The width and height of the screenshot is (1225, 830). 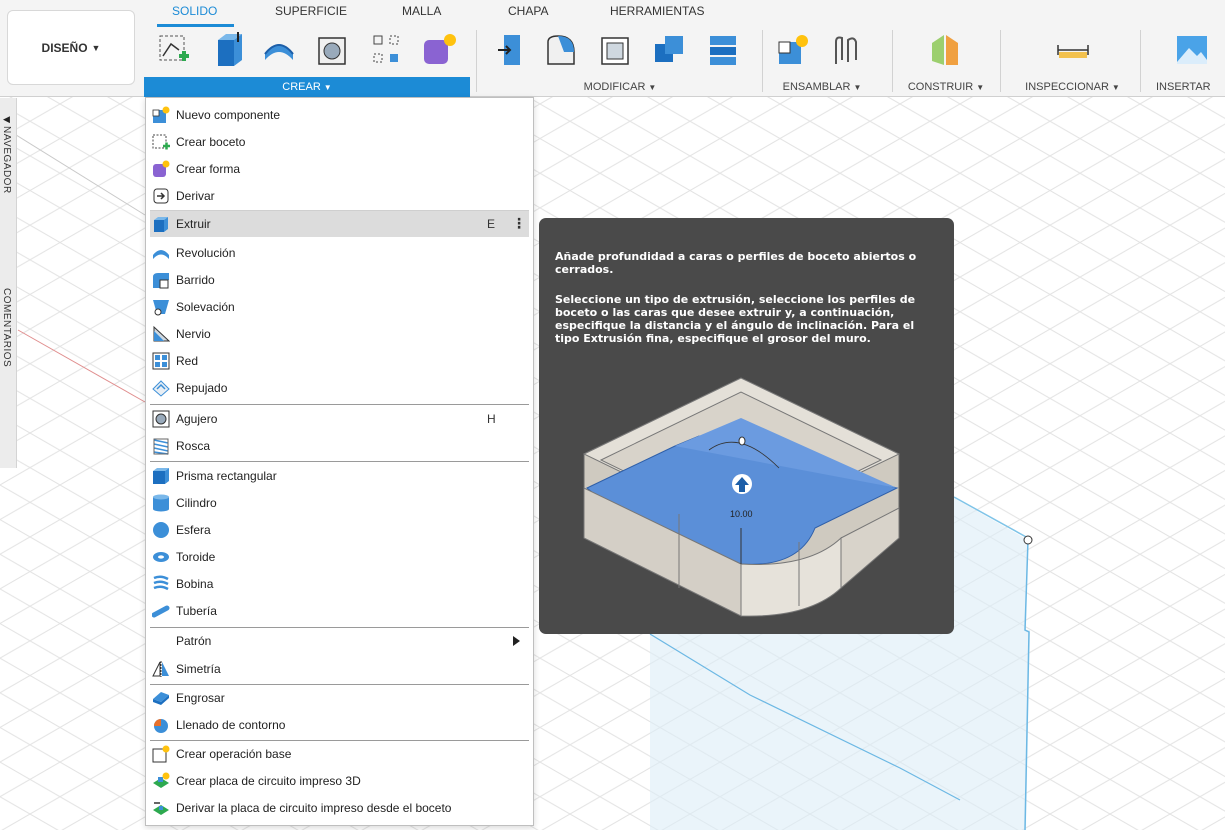 I want to click on construir-label: CONSTRUIR, so click(x=940, y=87).